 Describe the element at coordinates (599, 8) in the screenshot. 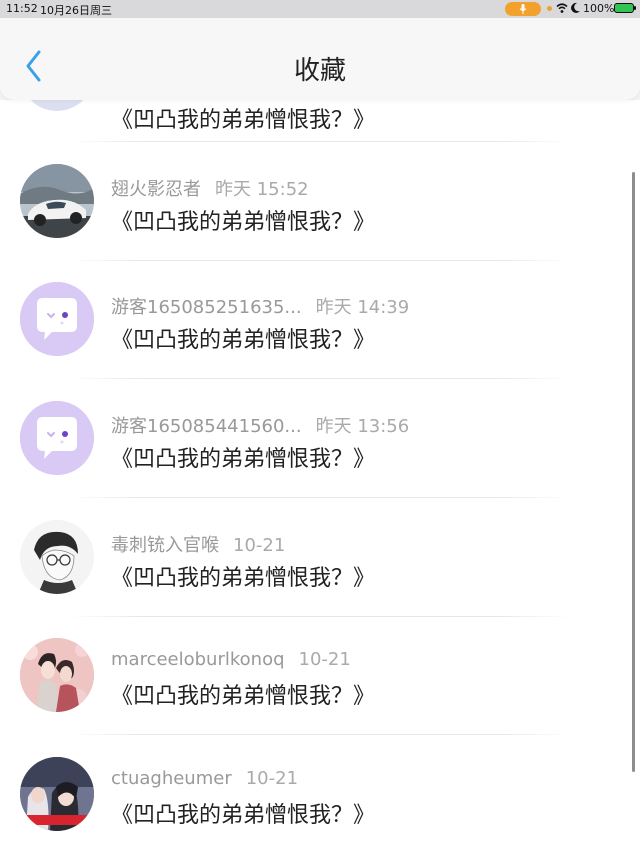

I see `battery-percent: 100%` at that location.